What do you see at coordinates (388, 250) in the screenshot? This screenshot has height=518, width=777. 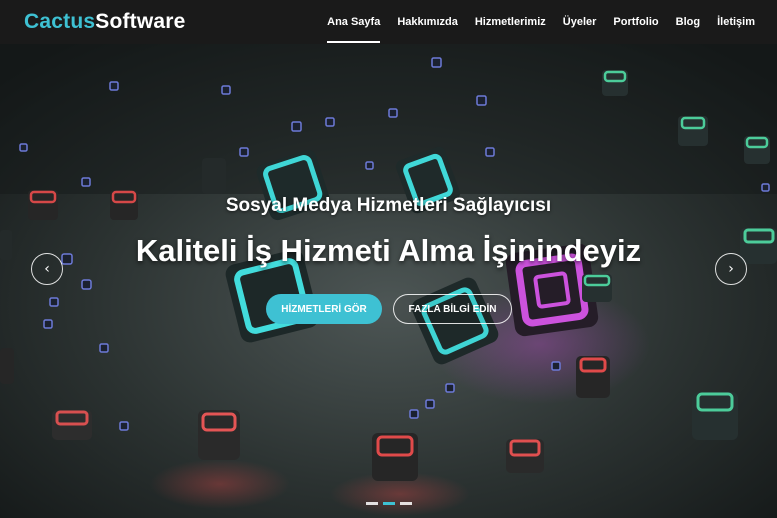 I see `hero-title: Kaliteli İş Hizmeti Alma İşinindeyiz` at bounding box center [388, 250].